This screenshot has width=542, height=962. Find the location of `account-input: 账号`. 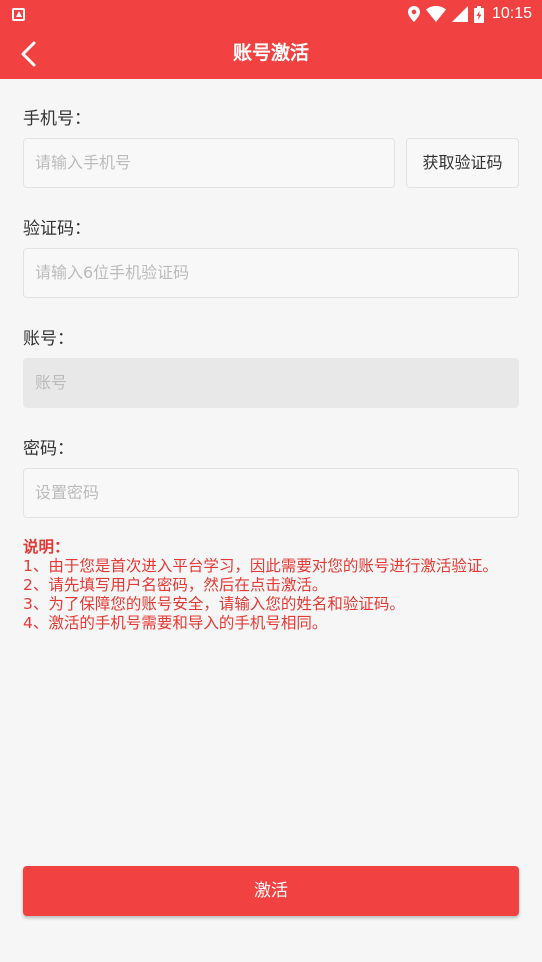

account-input: 账号 is located at coordinates (271, 383).